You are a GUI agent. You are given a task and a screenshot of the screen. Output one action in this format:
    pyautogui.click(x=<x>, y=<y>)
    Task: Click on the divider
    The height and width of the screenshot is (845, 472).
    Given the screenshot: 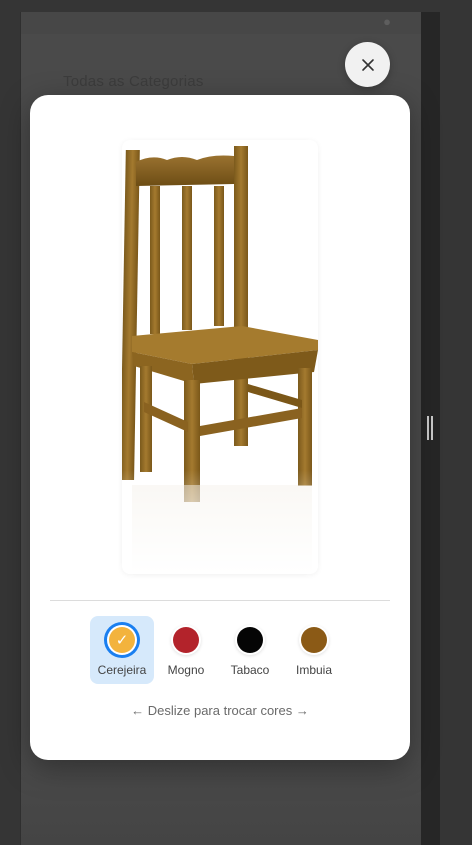 What is the action you would take?
    pyautogui.click(x=220, y=600)
    